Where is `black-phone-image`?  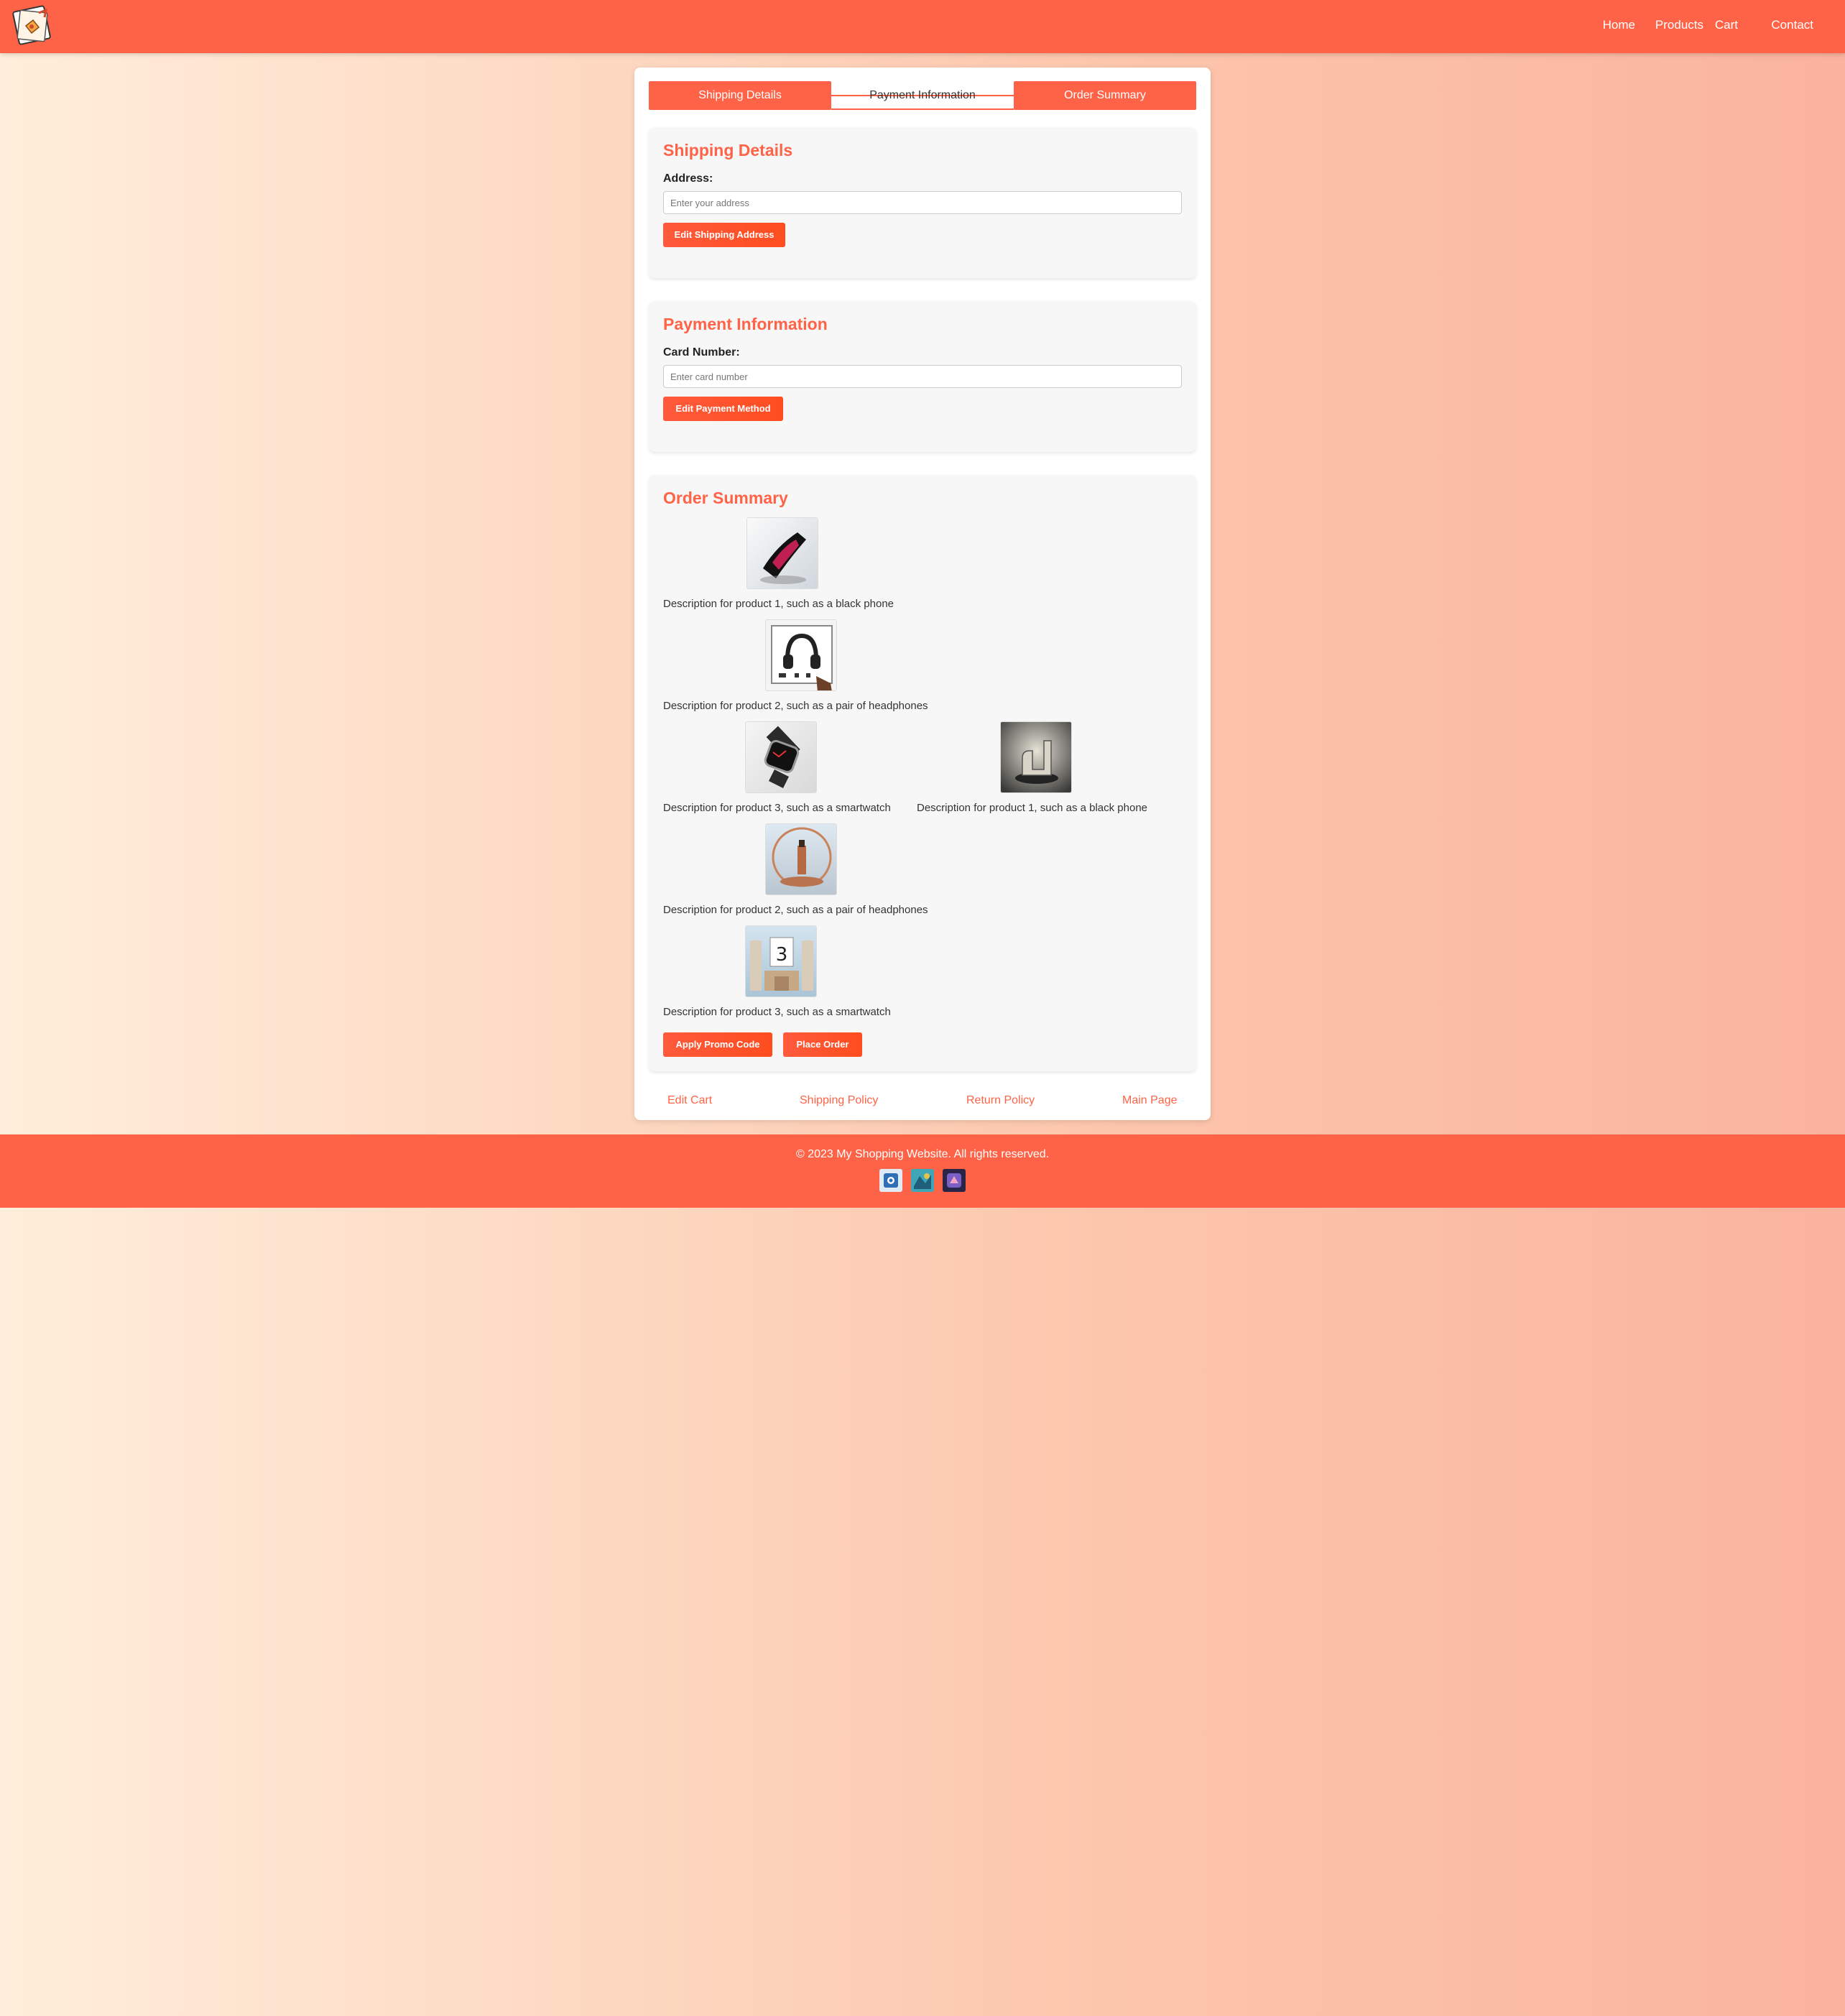
black-phone-image is located at coordinates (782, 553).